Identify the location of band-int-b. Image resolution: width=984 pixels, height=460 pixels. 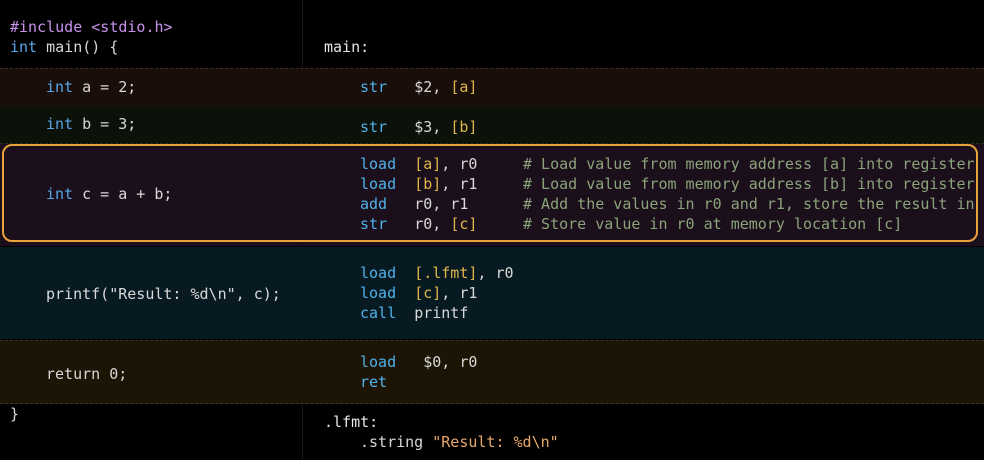
(492, 125).